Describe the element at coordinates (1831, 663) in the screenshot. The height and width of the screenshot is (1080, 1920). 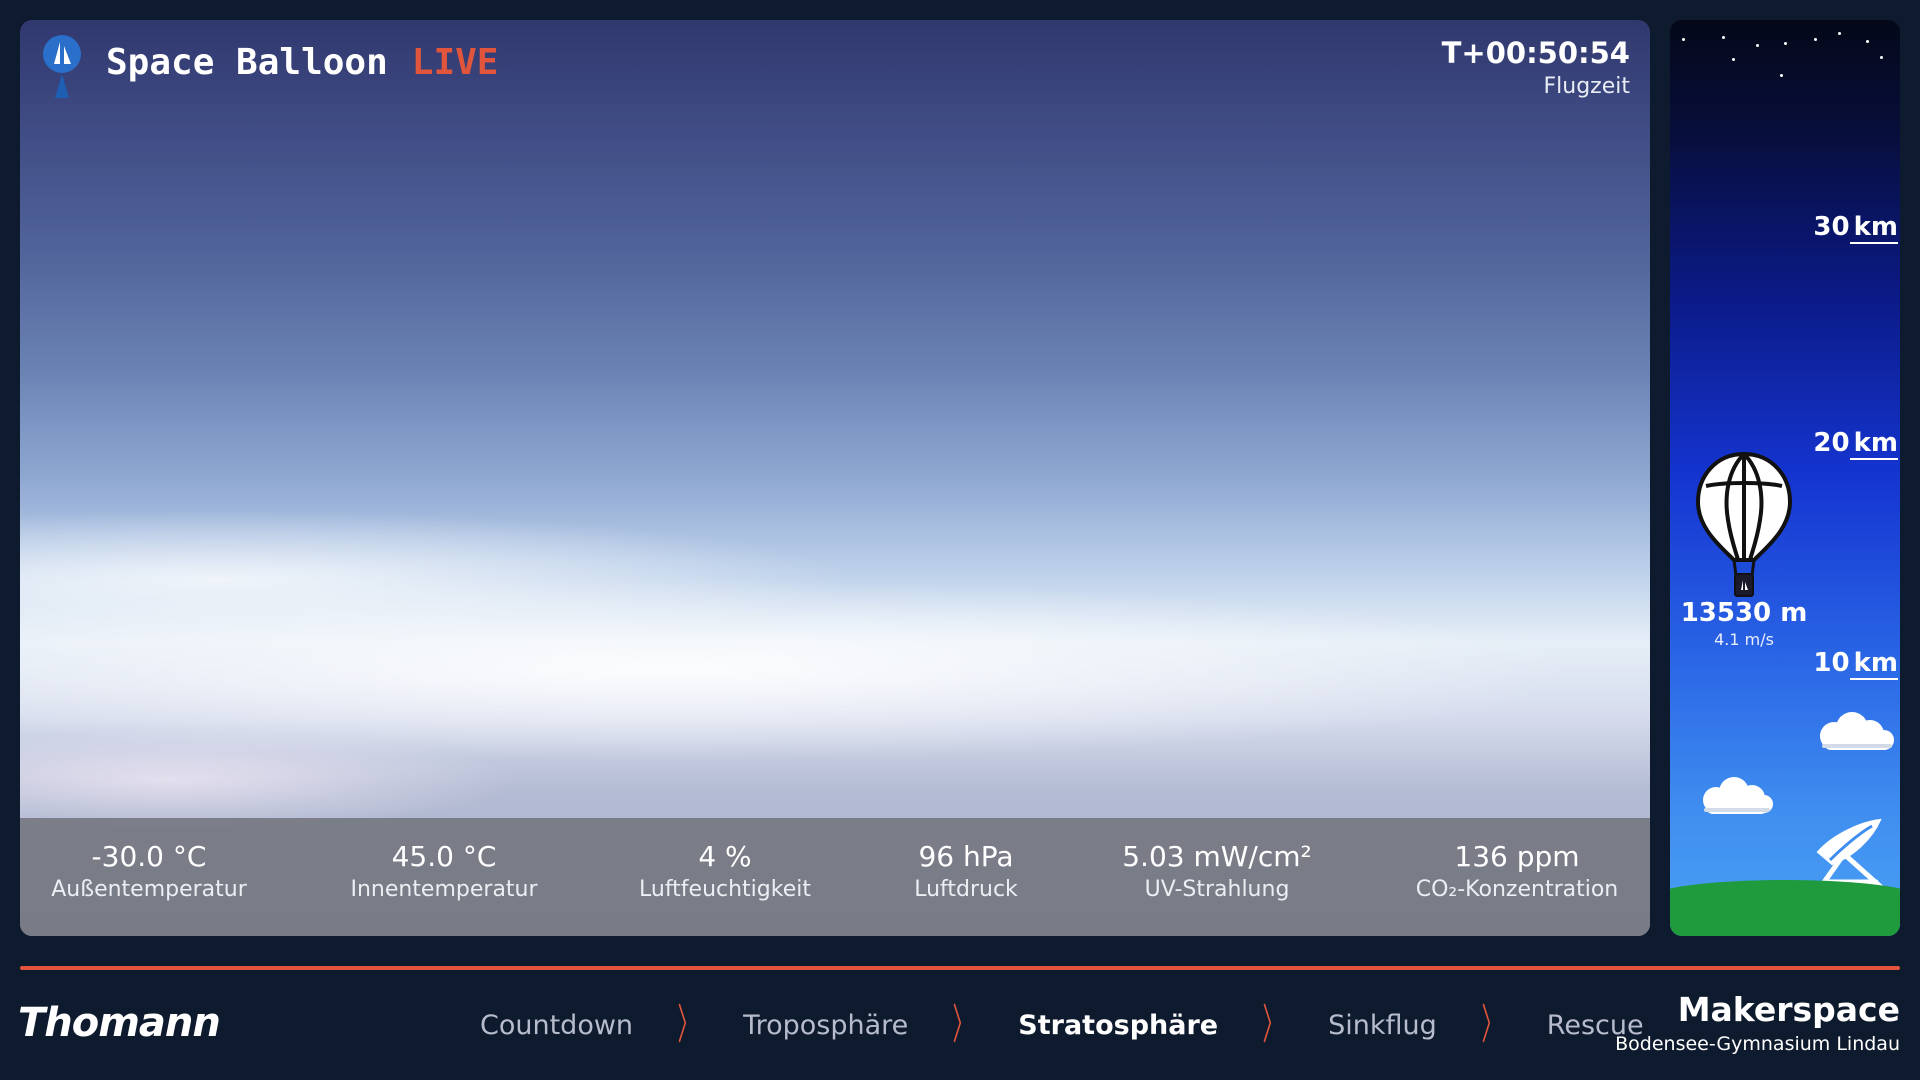
I see `altitude-mark-value: 10` at that location.